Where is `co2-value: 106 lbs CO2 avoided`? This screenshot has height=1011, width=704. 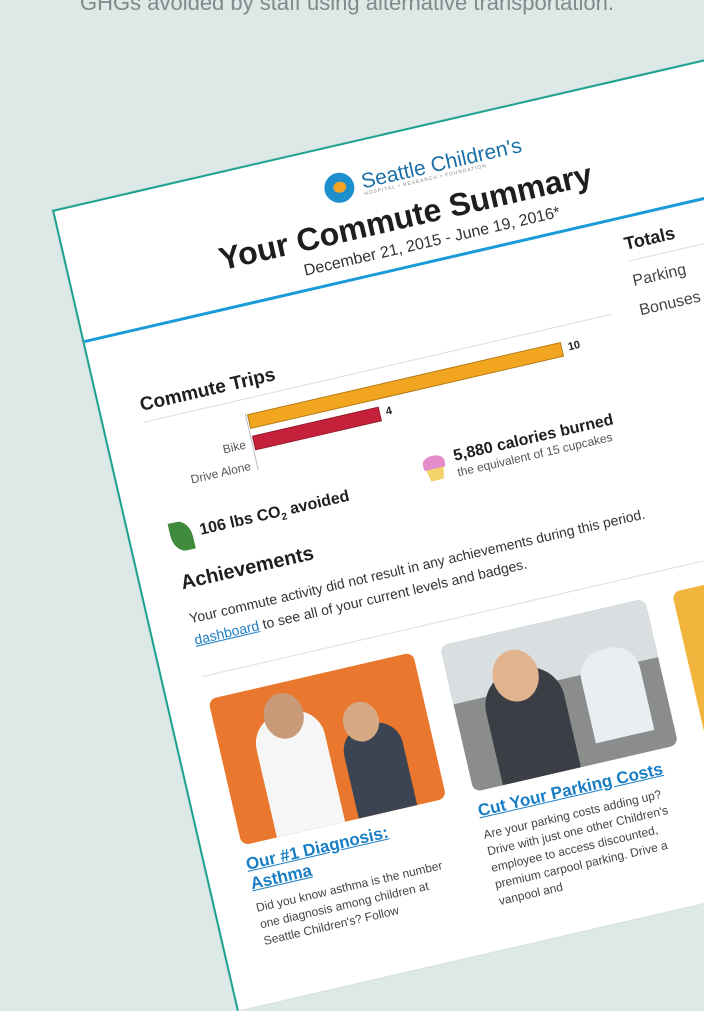 co2-value: 106 lbs CO2 avoided is located at coordinates (274, 513).